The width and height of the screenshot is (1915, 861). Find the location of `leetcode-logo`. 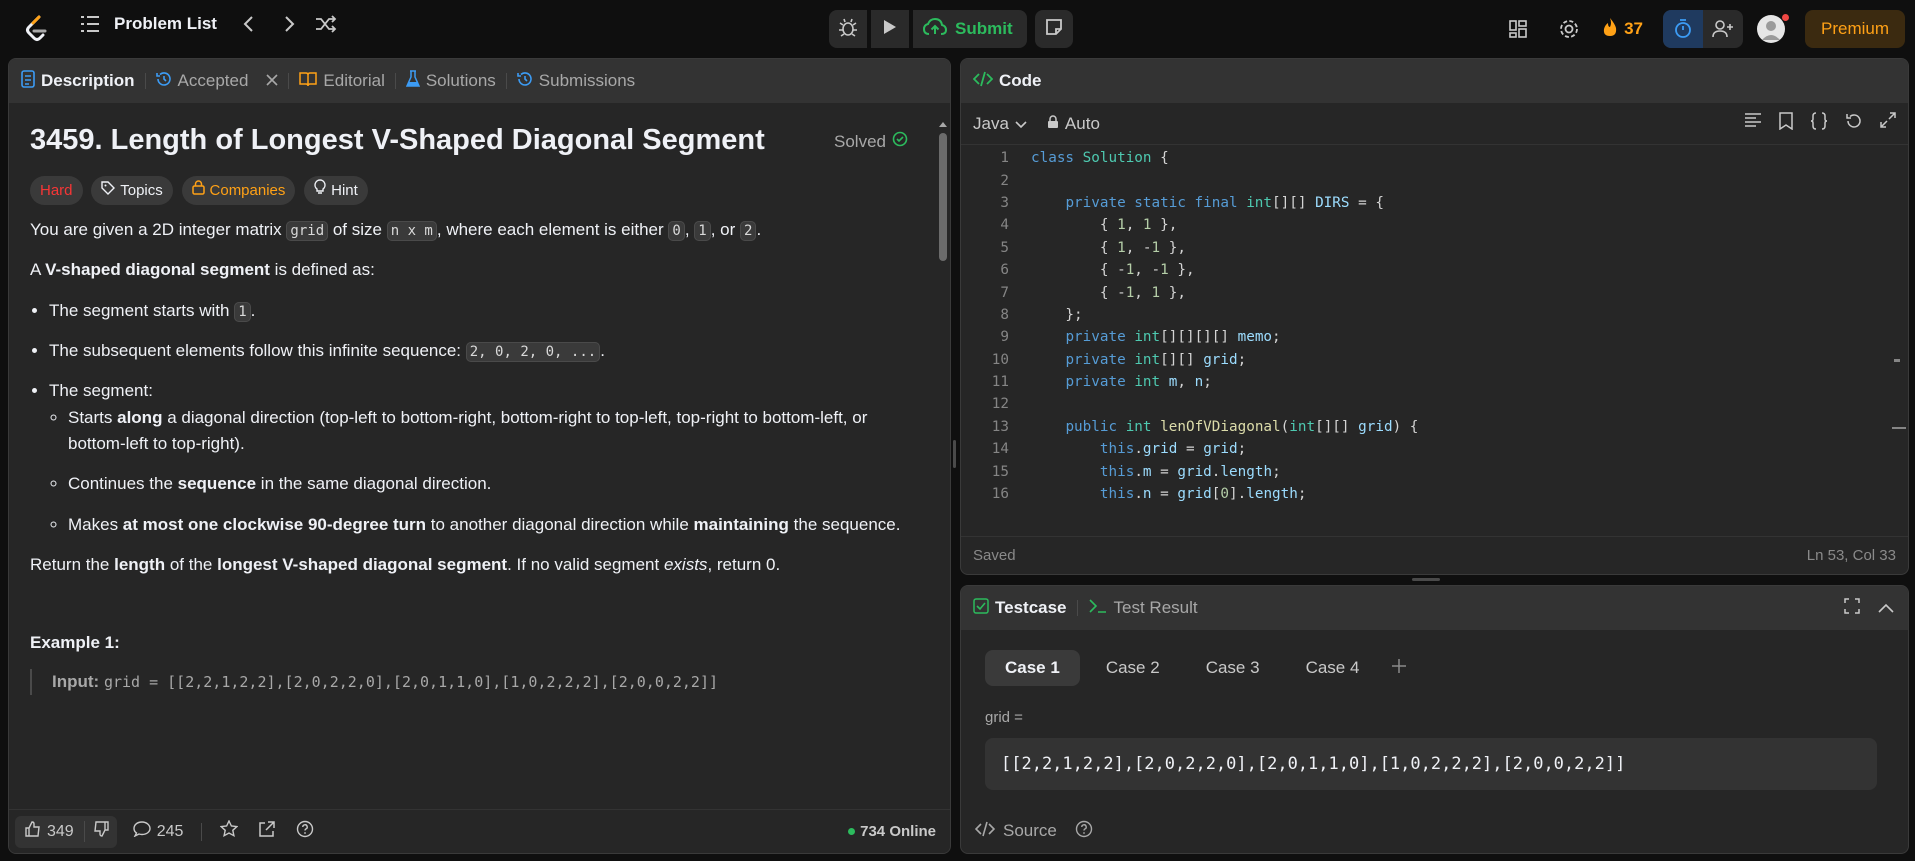

leetcode-logo is located at coordinates (37, 29).